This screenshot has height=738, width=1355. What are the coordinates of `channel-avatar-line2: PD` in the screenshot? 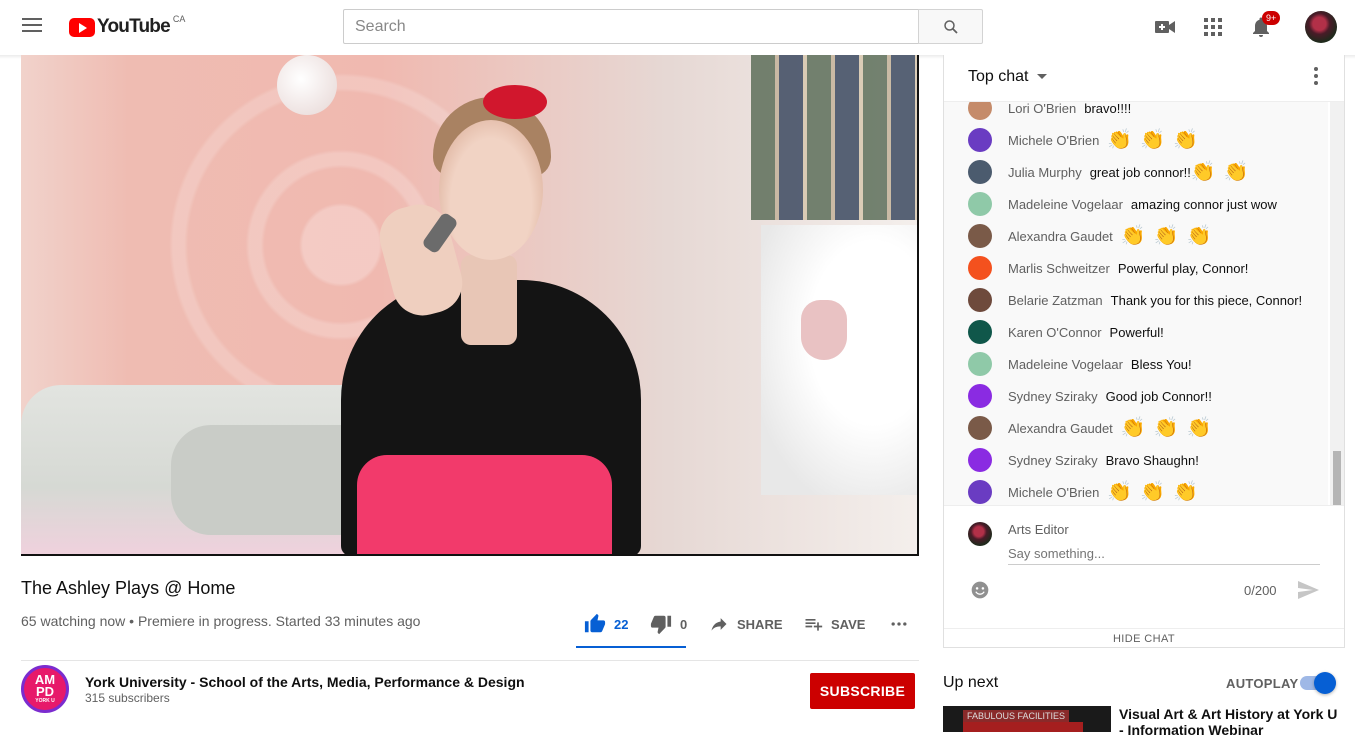 It's located at (45, 691).